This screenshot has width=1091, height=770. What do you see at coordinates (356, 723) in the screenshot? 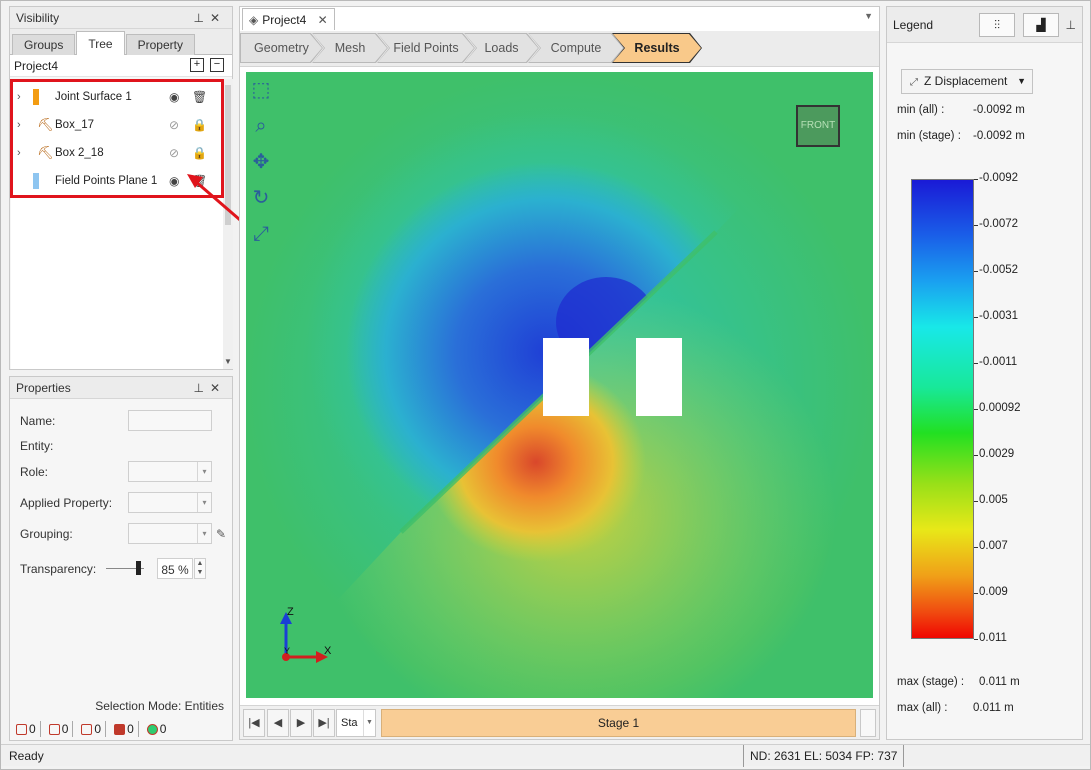
I see `stage-select: Sta ▼` at bounding box center [356, 723].